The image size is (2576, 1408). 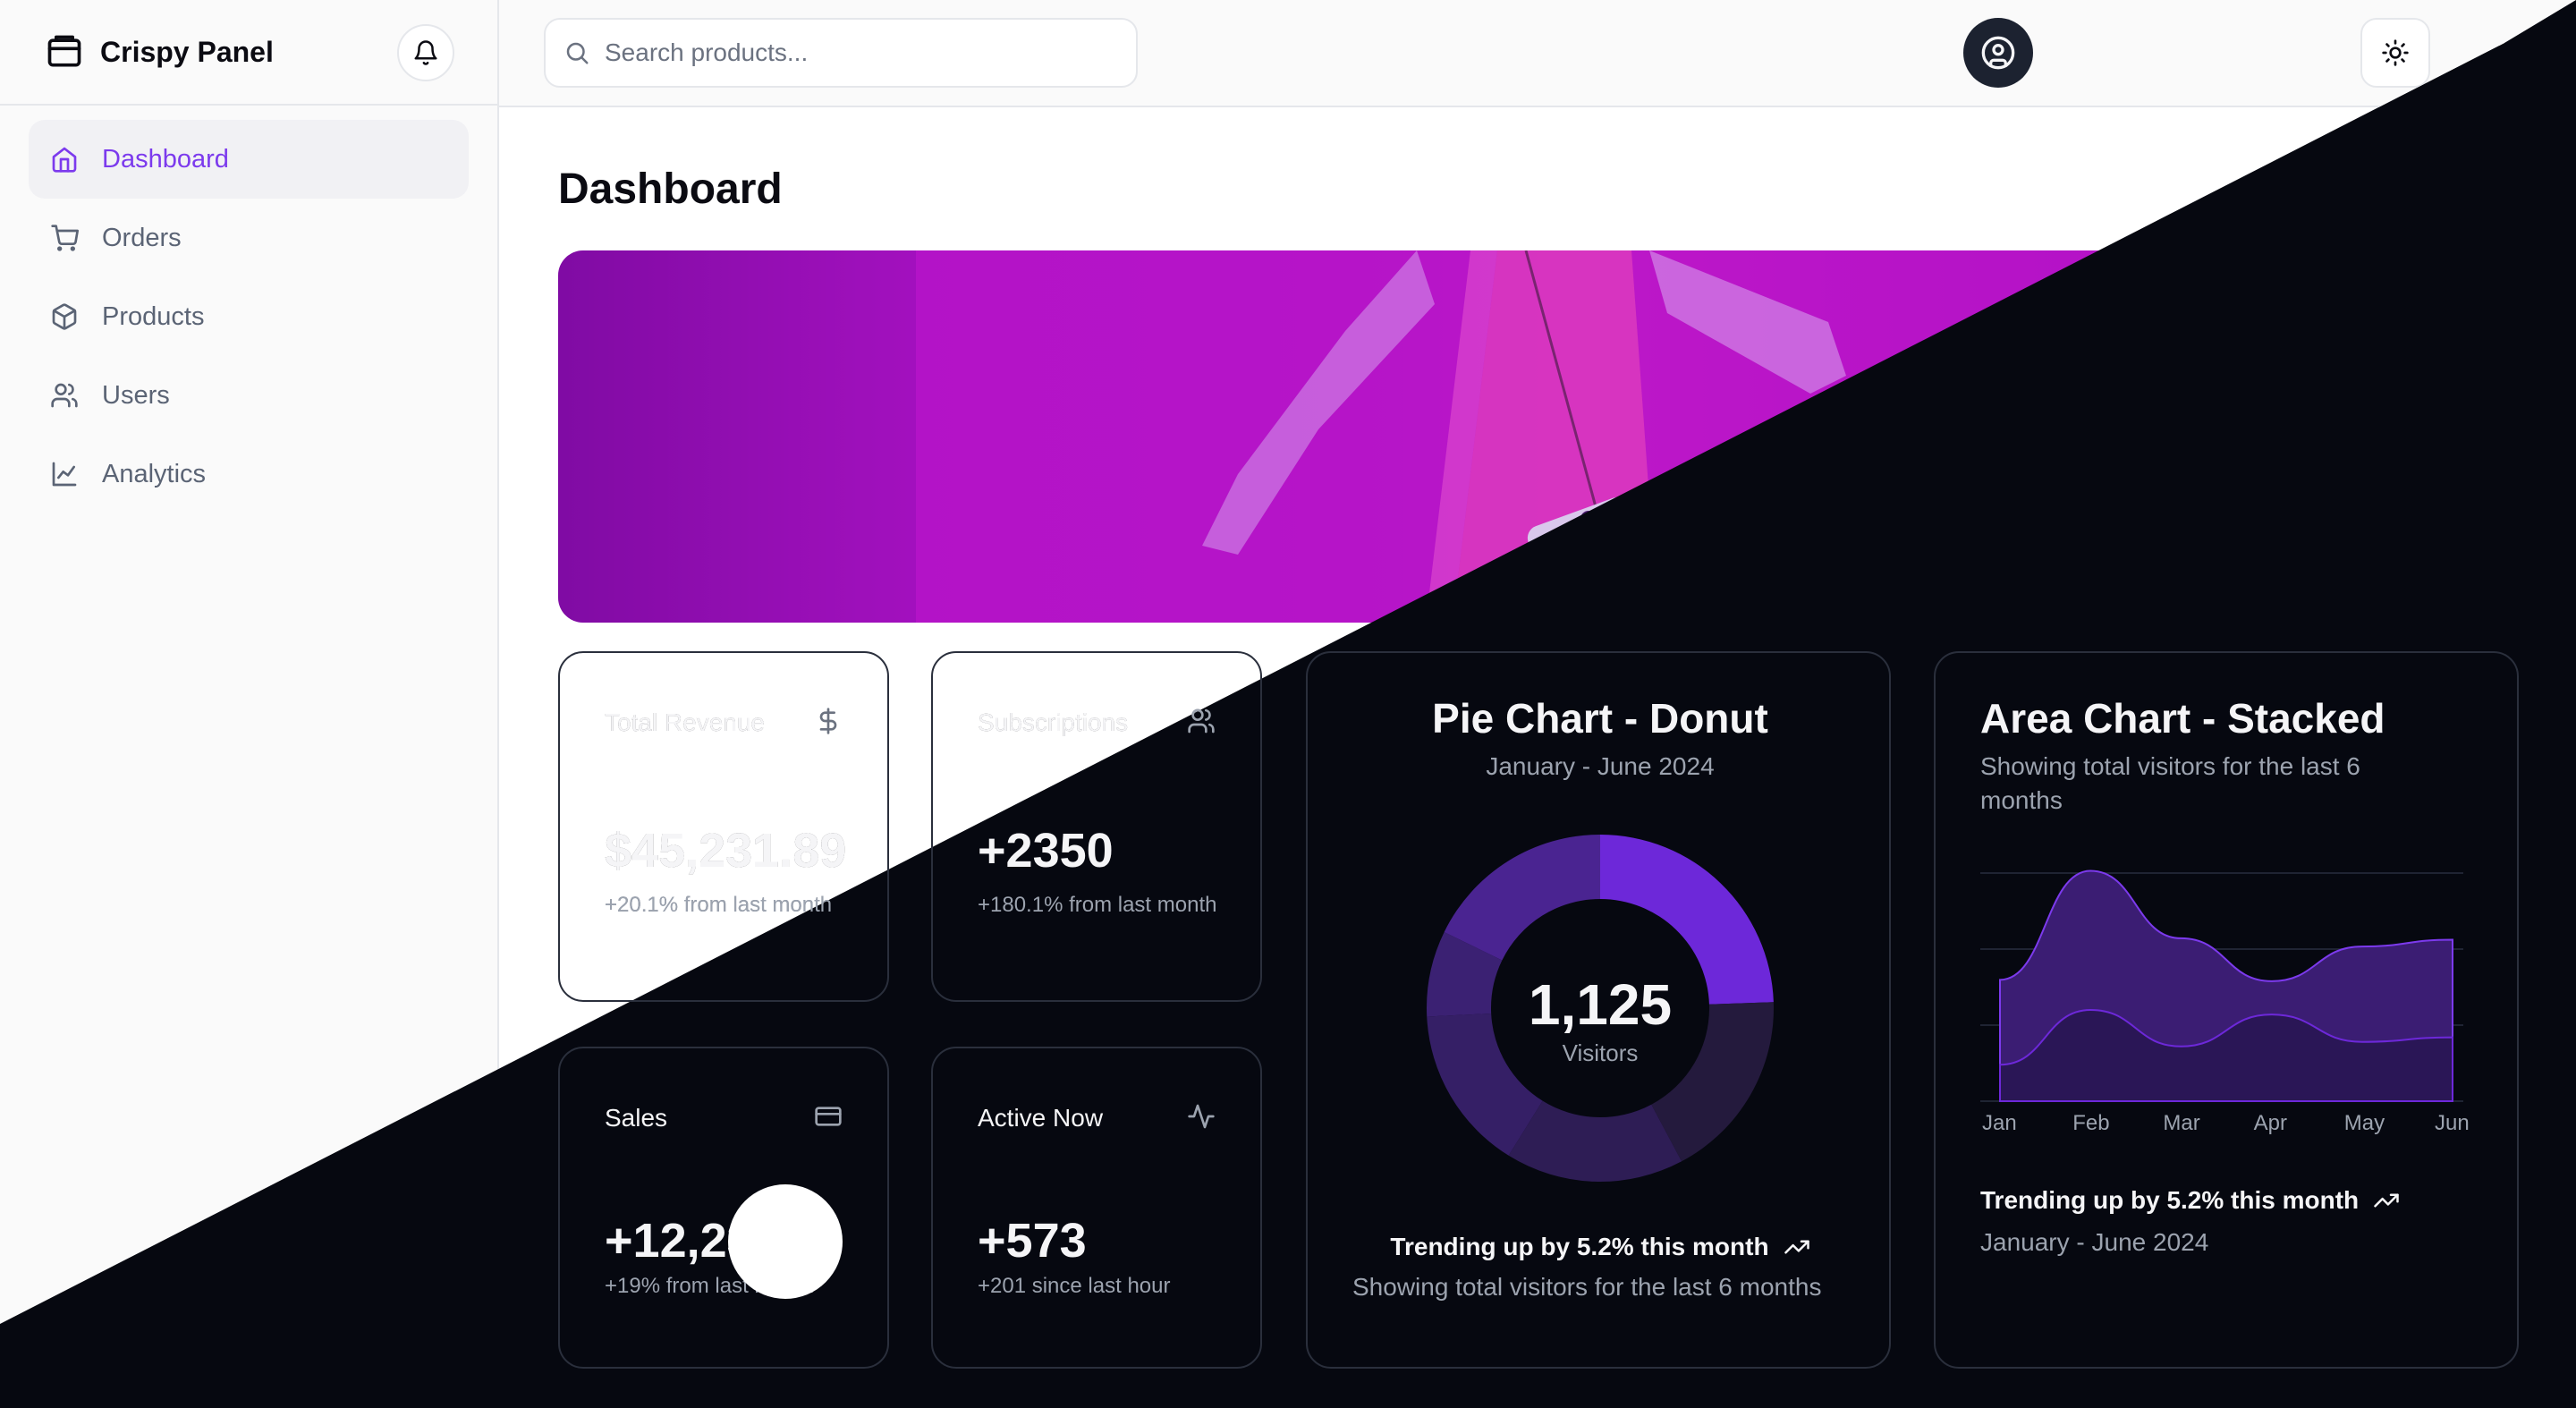 What do you see at coordinates (828, 1116) in the screenshot?
I see `credit-card-icon` at bounding box center [828, 1116].